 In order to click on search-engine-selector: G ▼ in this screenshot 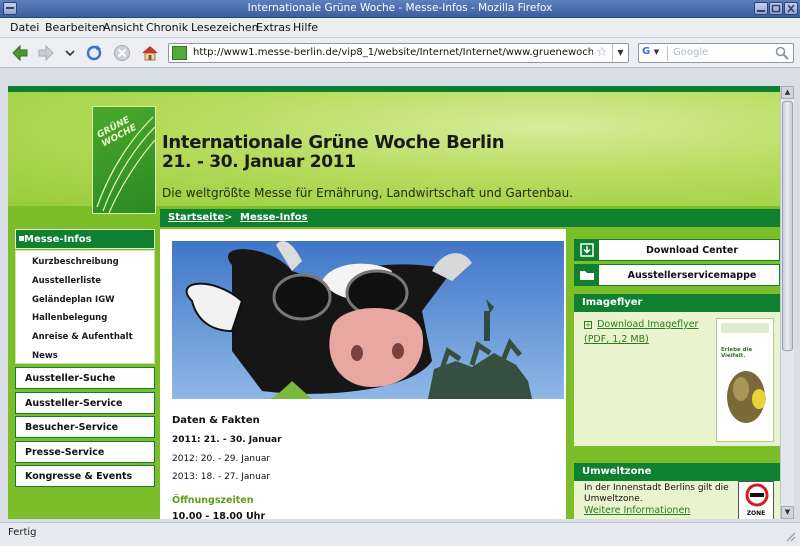, I will do `click(655, 53)`.